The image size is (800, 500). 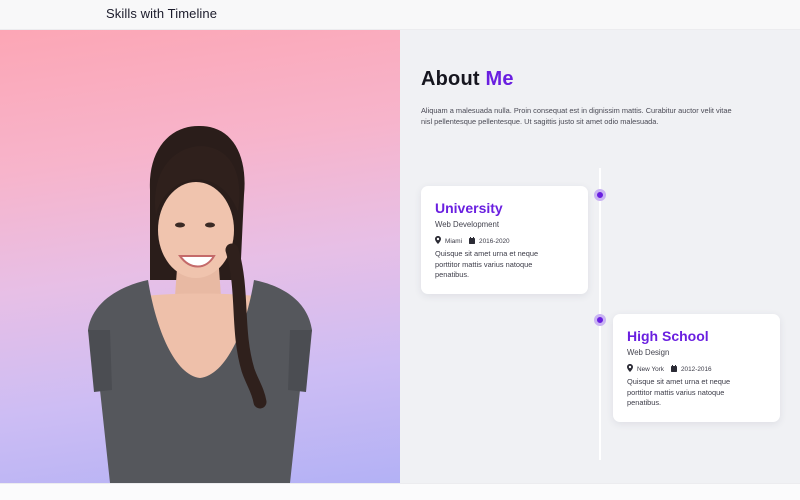 What do you see at coordinates (161, 13) in the screenshot?
I see `site-title: Skills with Timeline` at bounding box center [161, 13].